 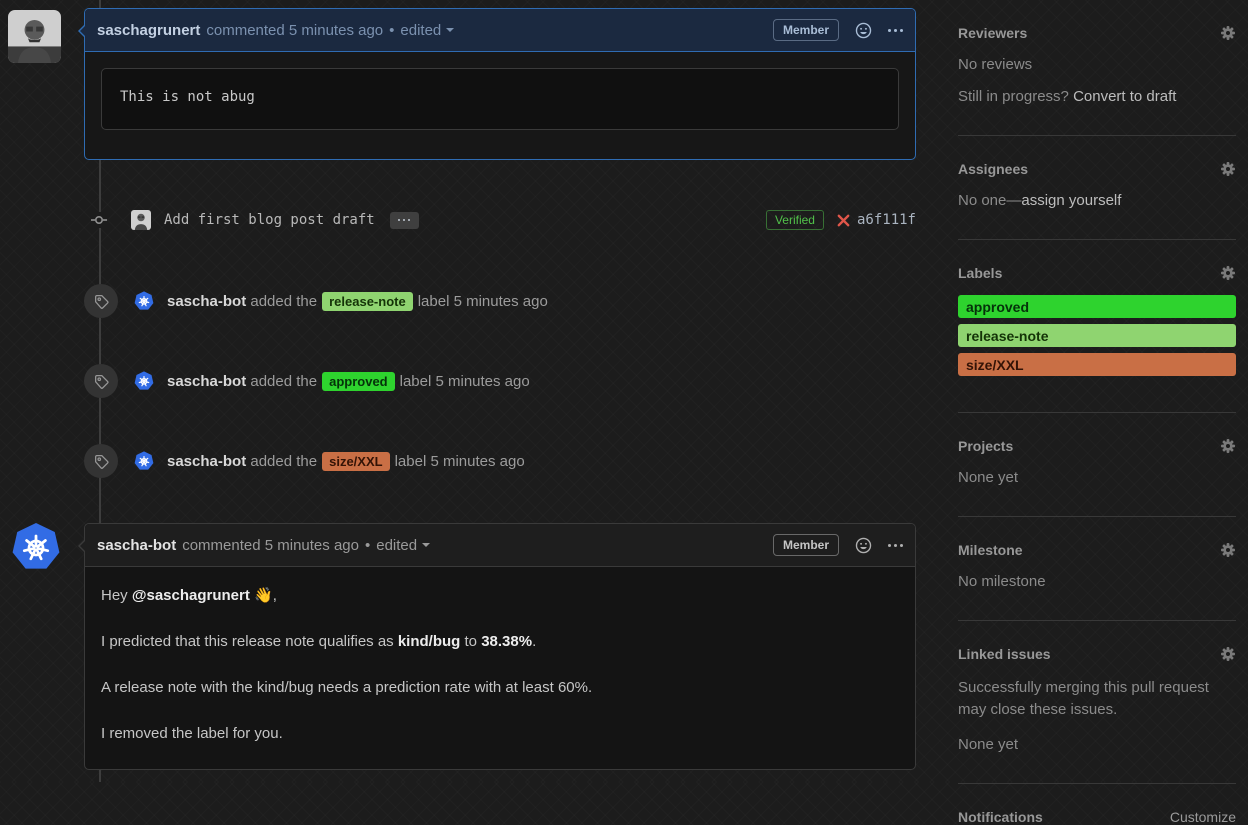 I want to click on avatar-sascha-bot, so click(x=36, y=547).